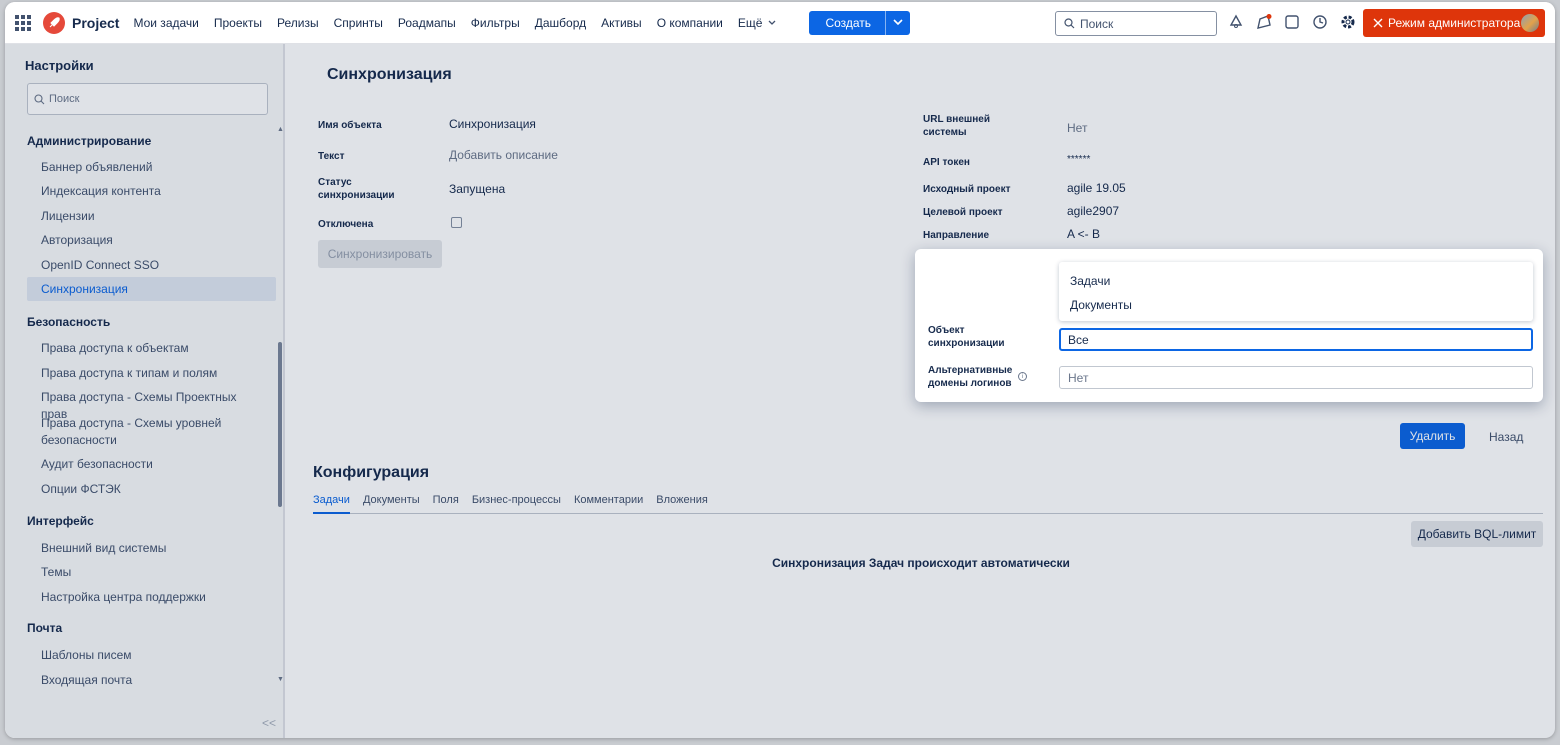 The height and width of the screenshot is (745, 1560). Describe the element at coordinates (151, 489) in the screenshot. I see `sidebar-item-fstec-options: Опции ФСТЭК` at that location.